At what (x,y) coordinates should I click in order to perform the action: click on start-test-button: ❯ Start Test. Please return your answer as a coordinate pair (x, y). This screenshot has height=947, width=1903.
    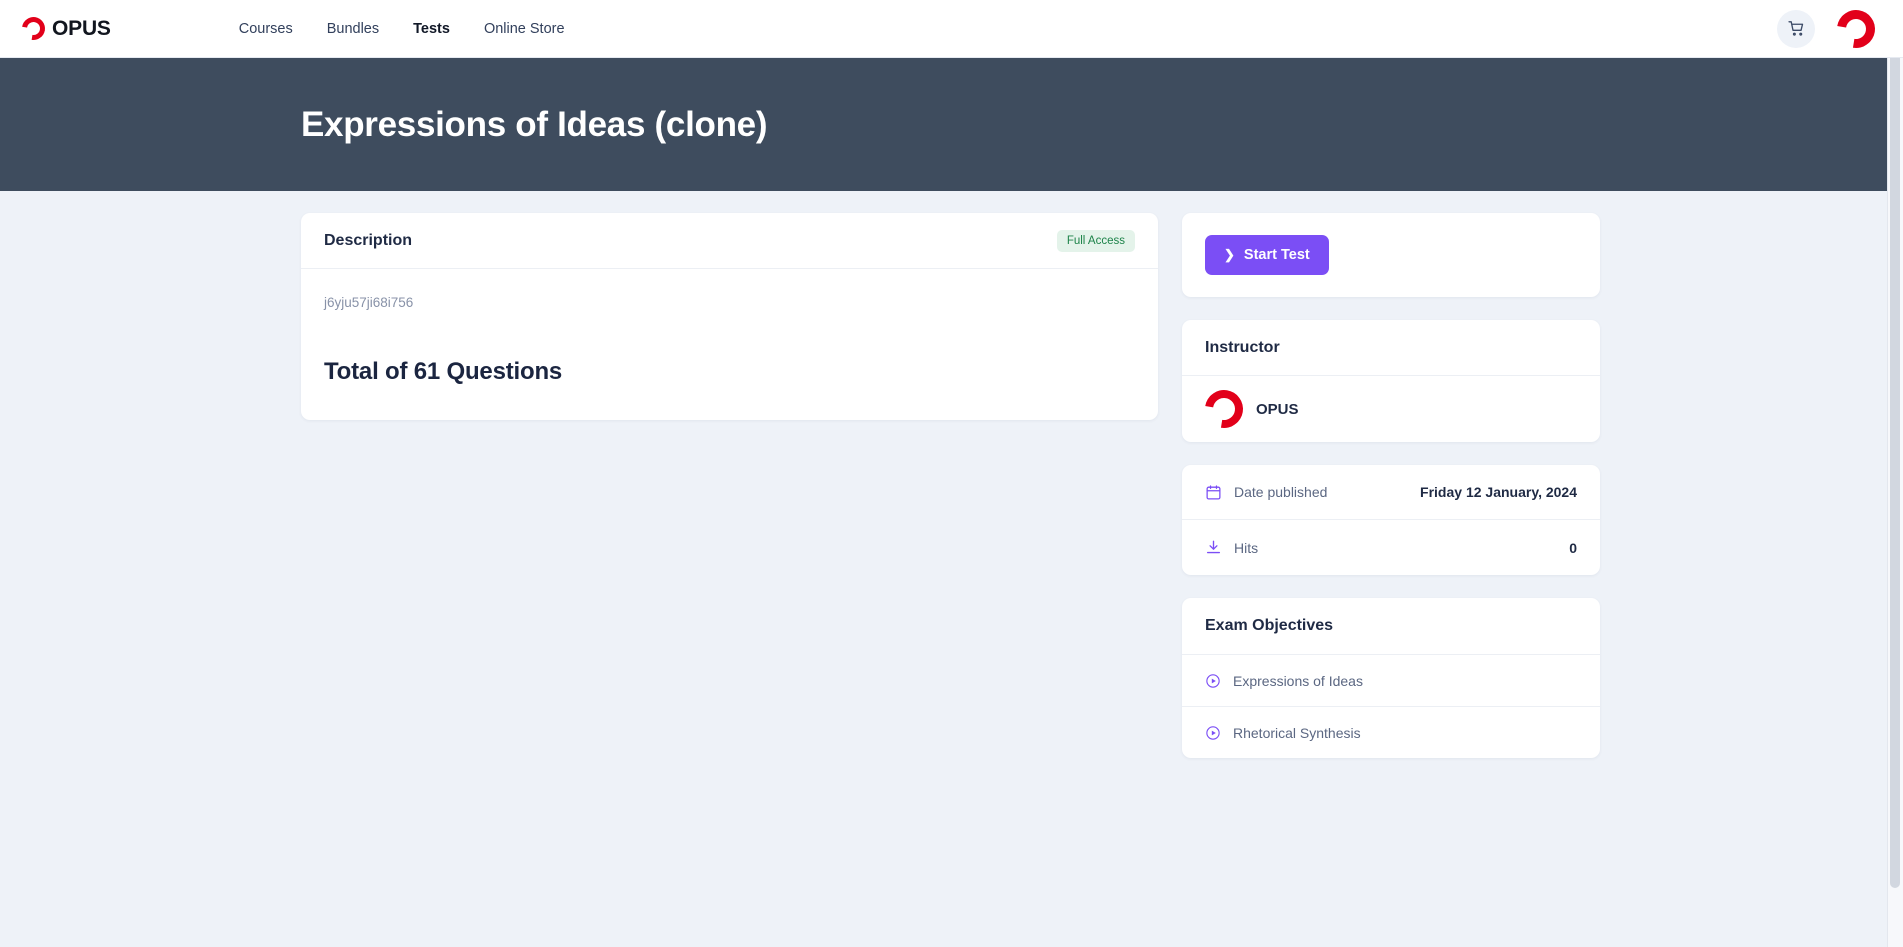
    Looking at the image, I should click on (1267, 255).